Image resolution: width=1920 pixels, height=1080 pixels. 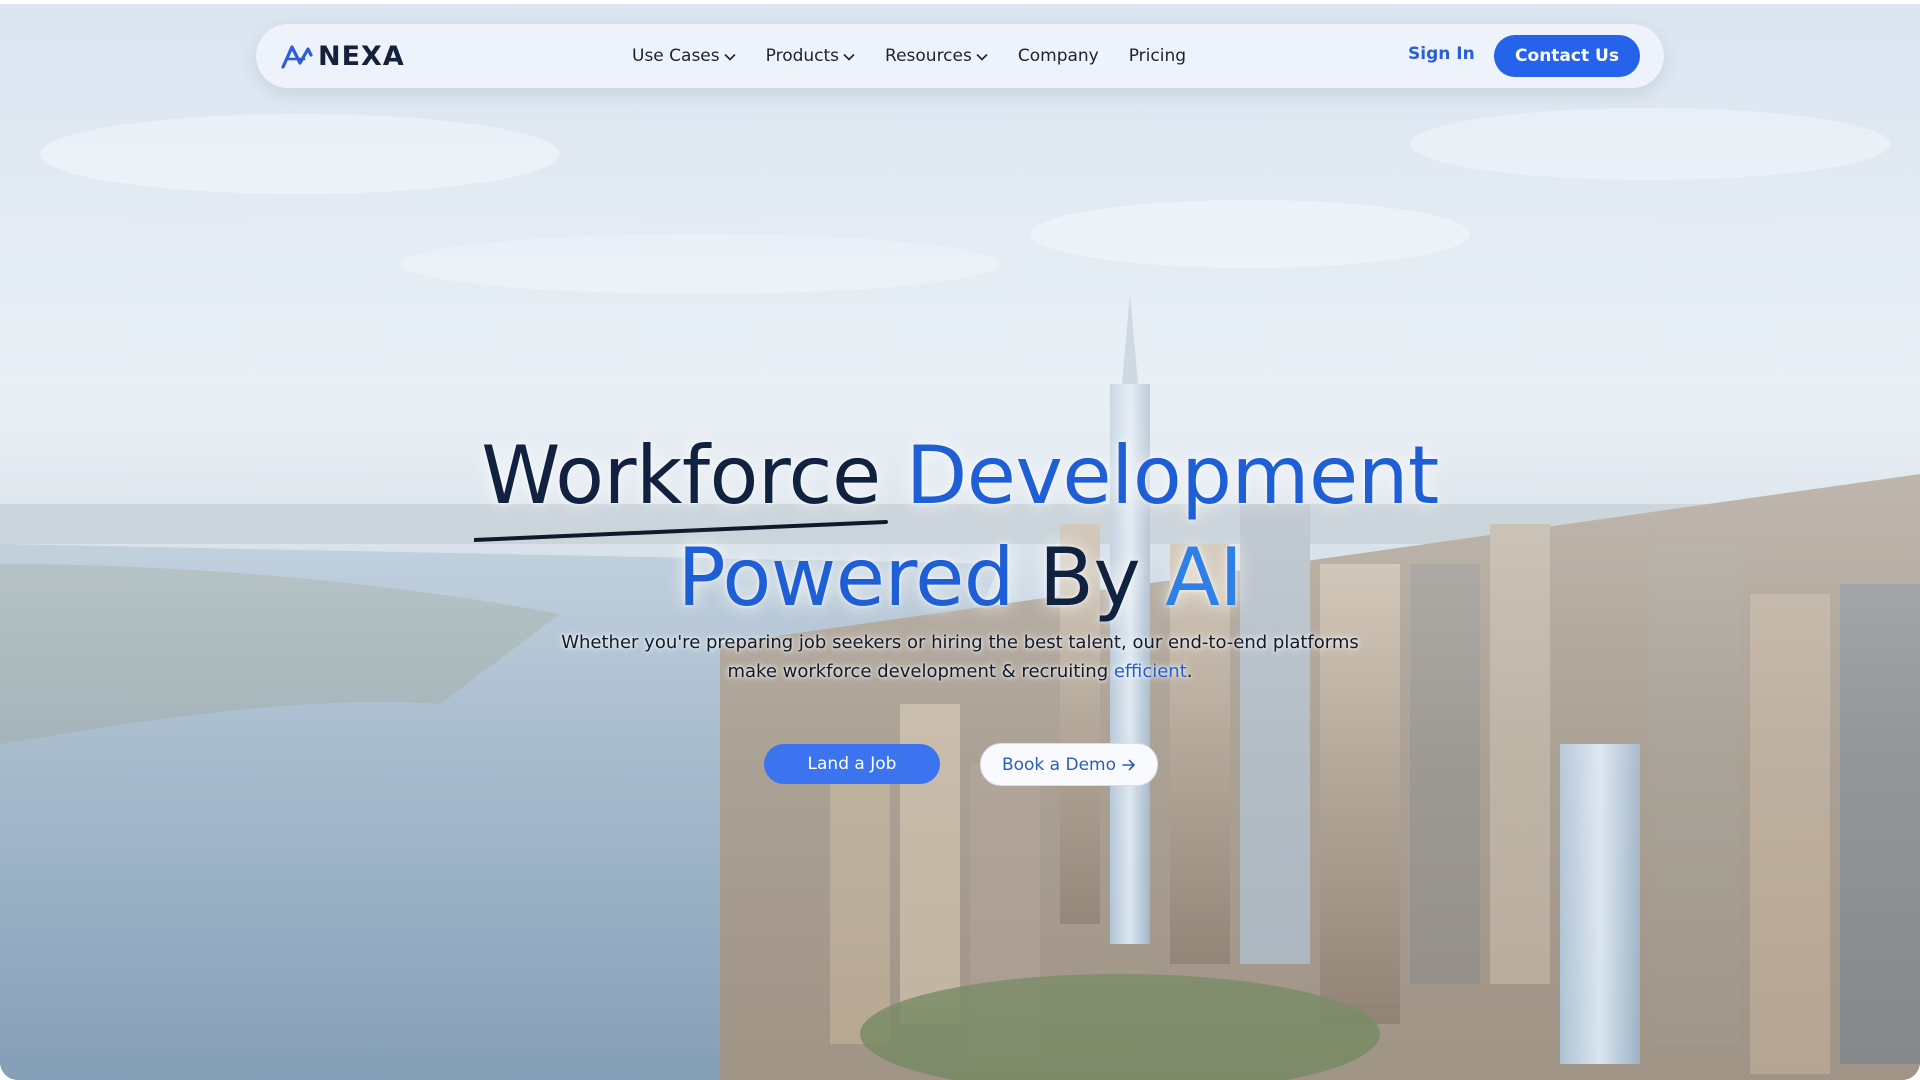 I want to click on headline-word: By, so click(x=1090, y=577).